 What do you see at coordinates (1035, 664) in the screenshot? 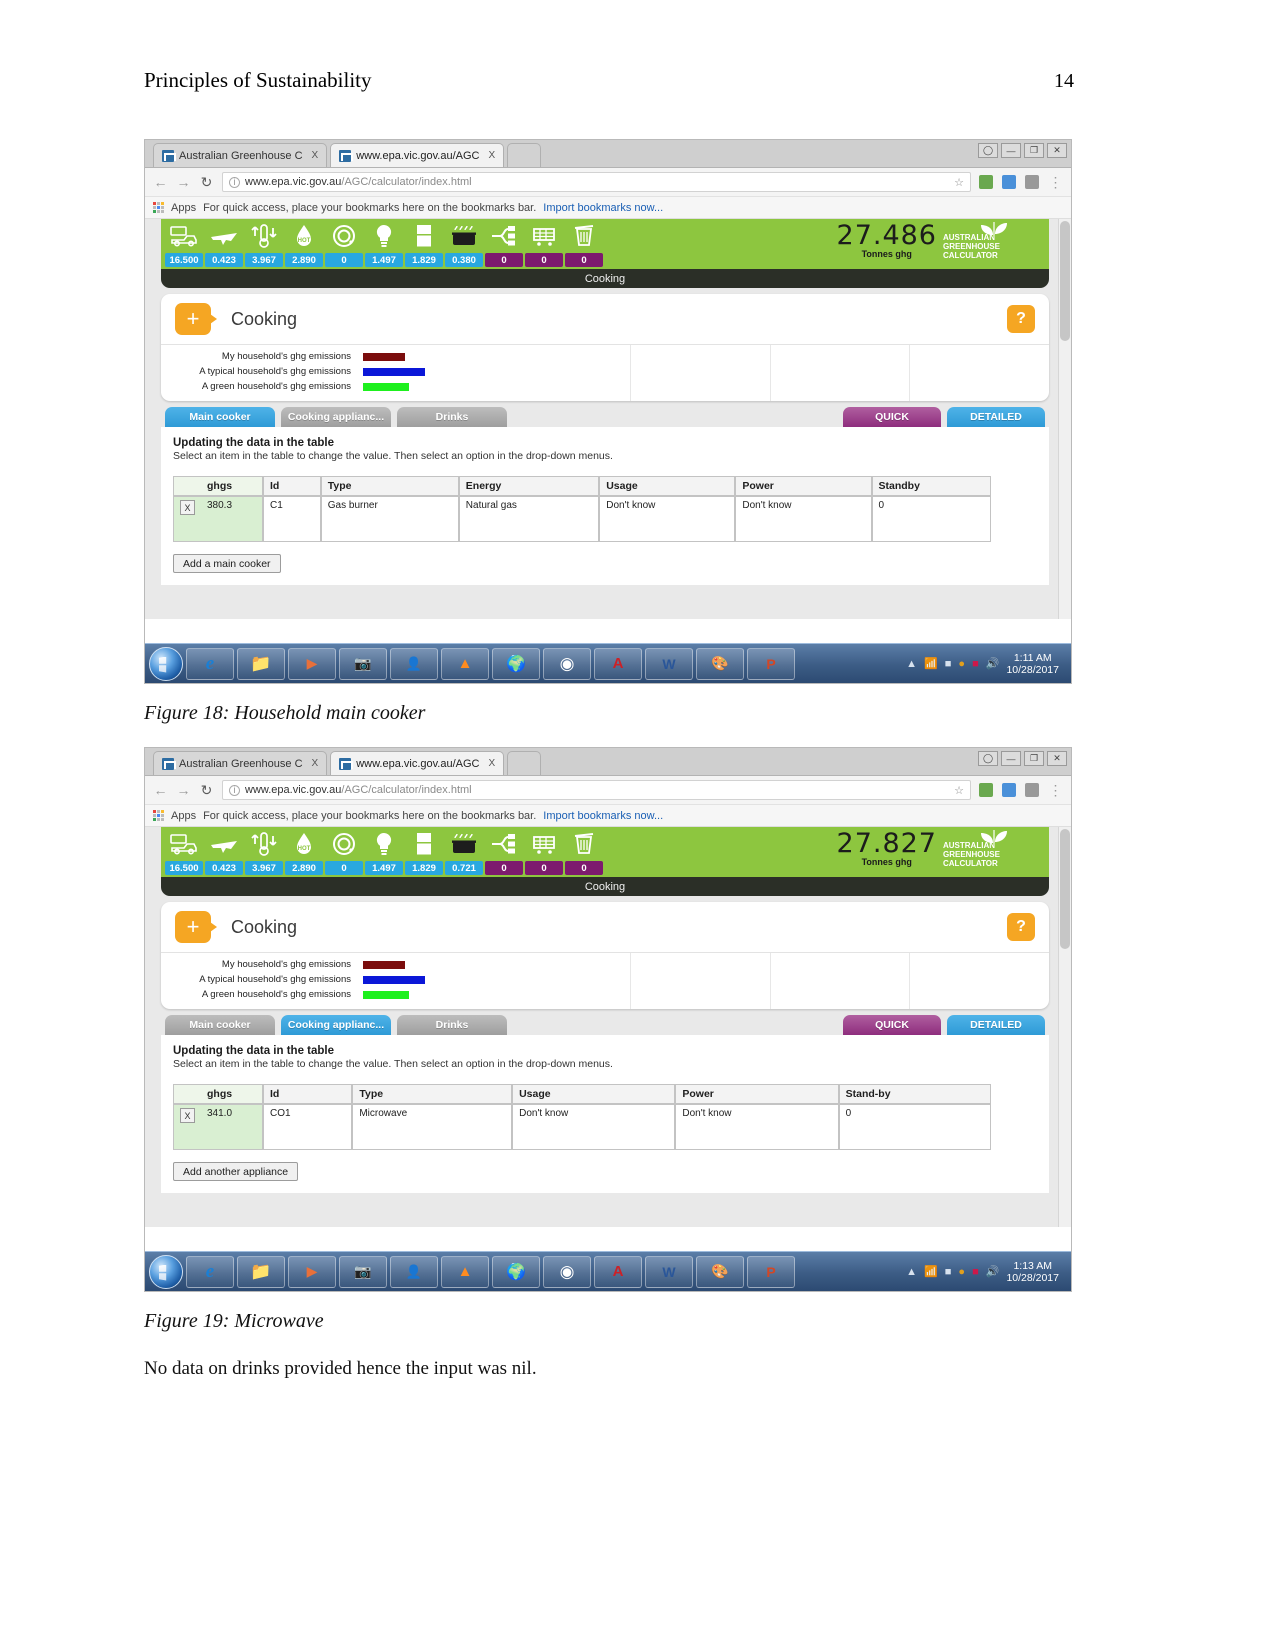
I see `taskbar-clock: 1:11 AM 10/28/2017` at bounding box center [1035, 664].